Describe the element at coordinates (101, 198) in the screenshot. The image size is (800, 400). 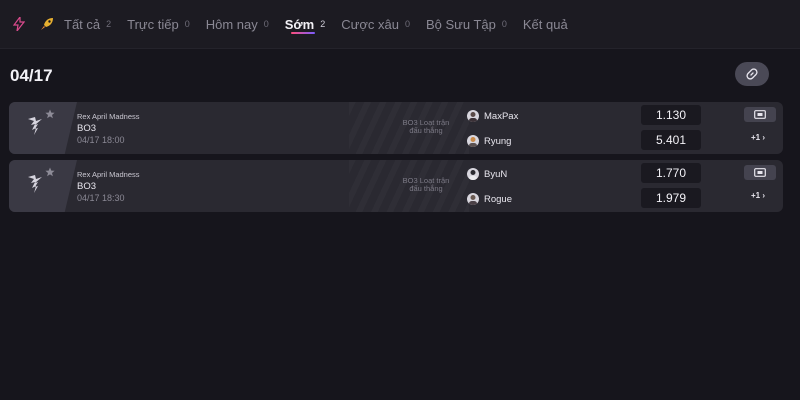
I see `match-time: 04/17 18:30` at that location.